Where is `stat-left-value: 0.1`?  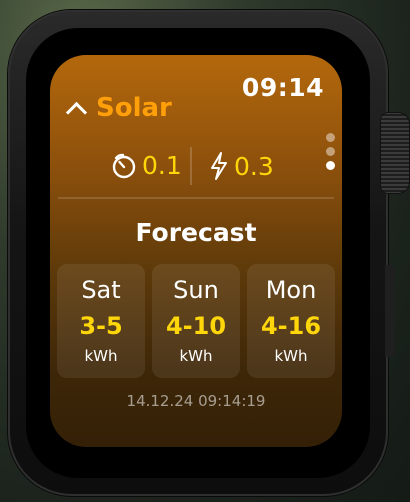 stat-left-value: 0.1 is located at coordinates (162, 165).